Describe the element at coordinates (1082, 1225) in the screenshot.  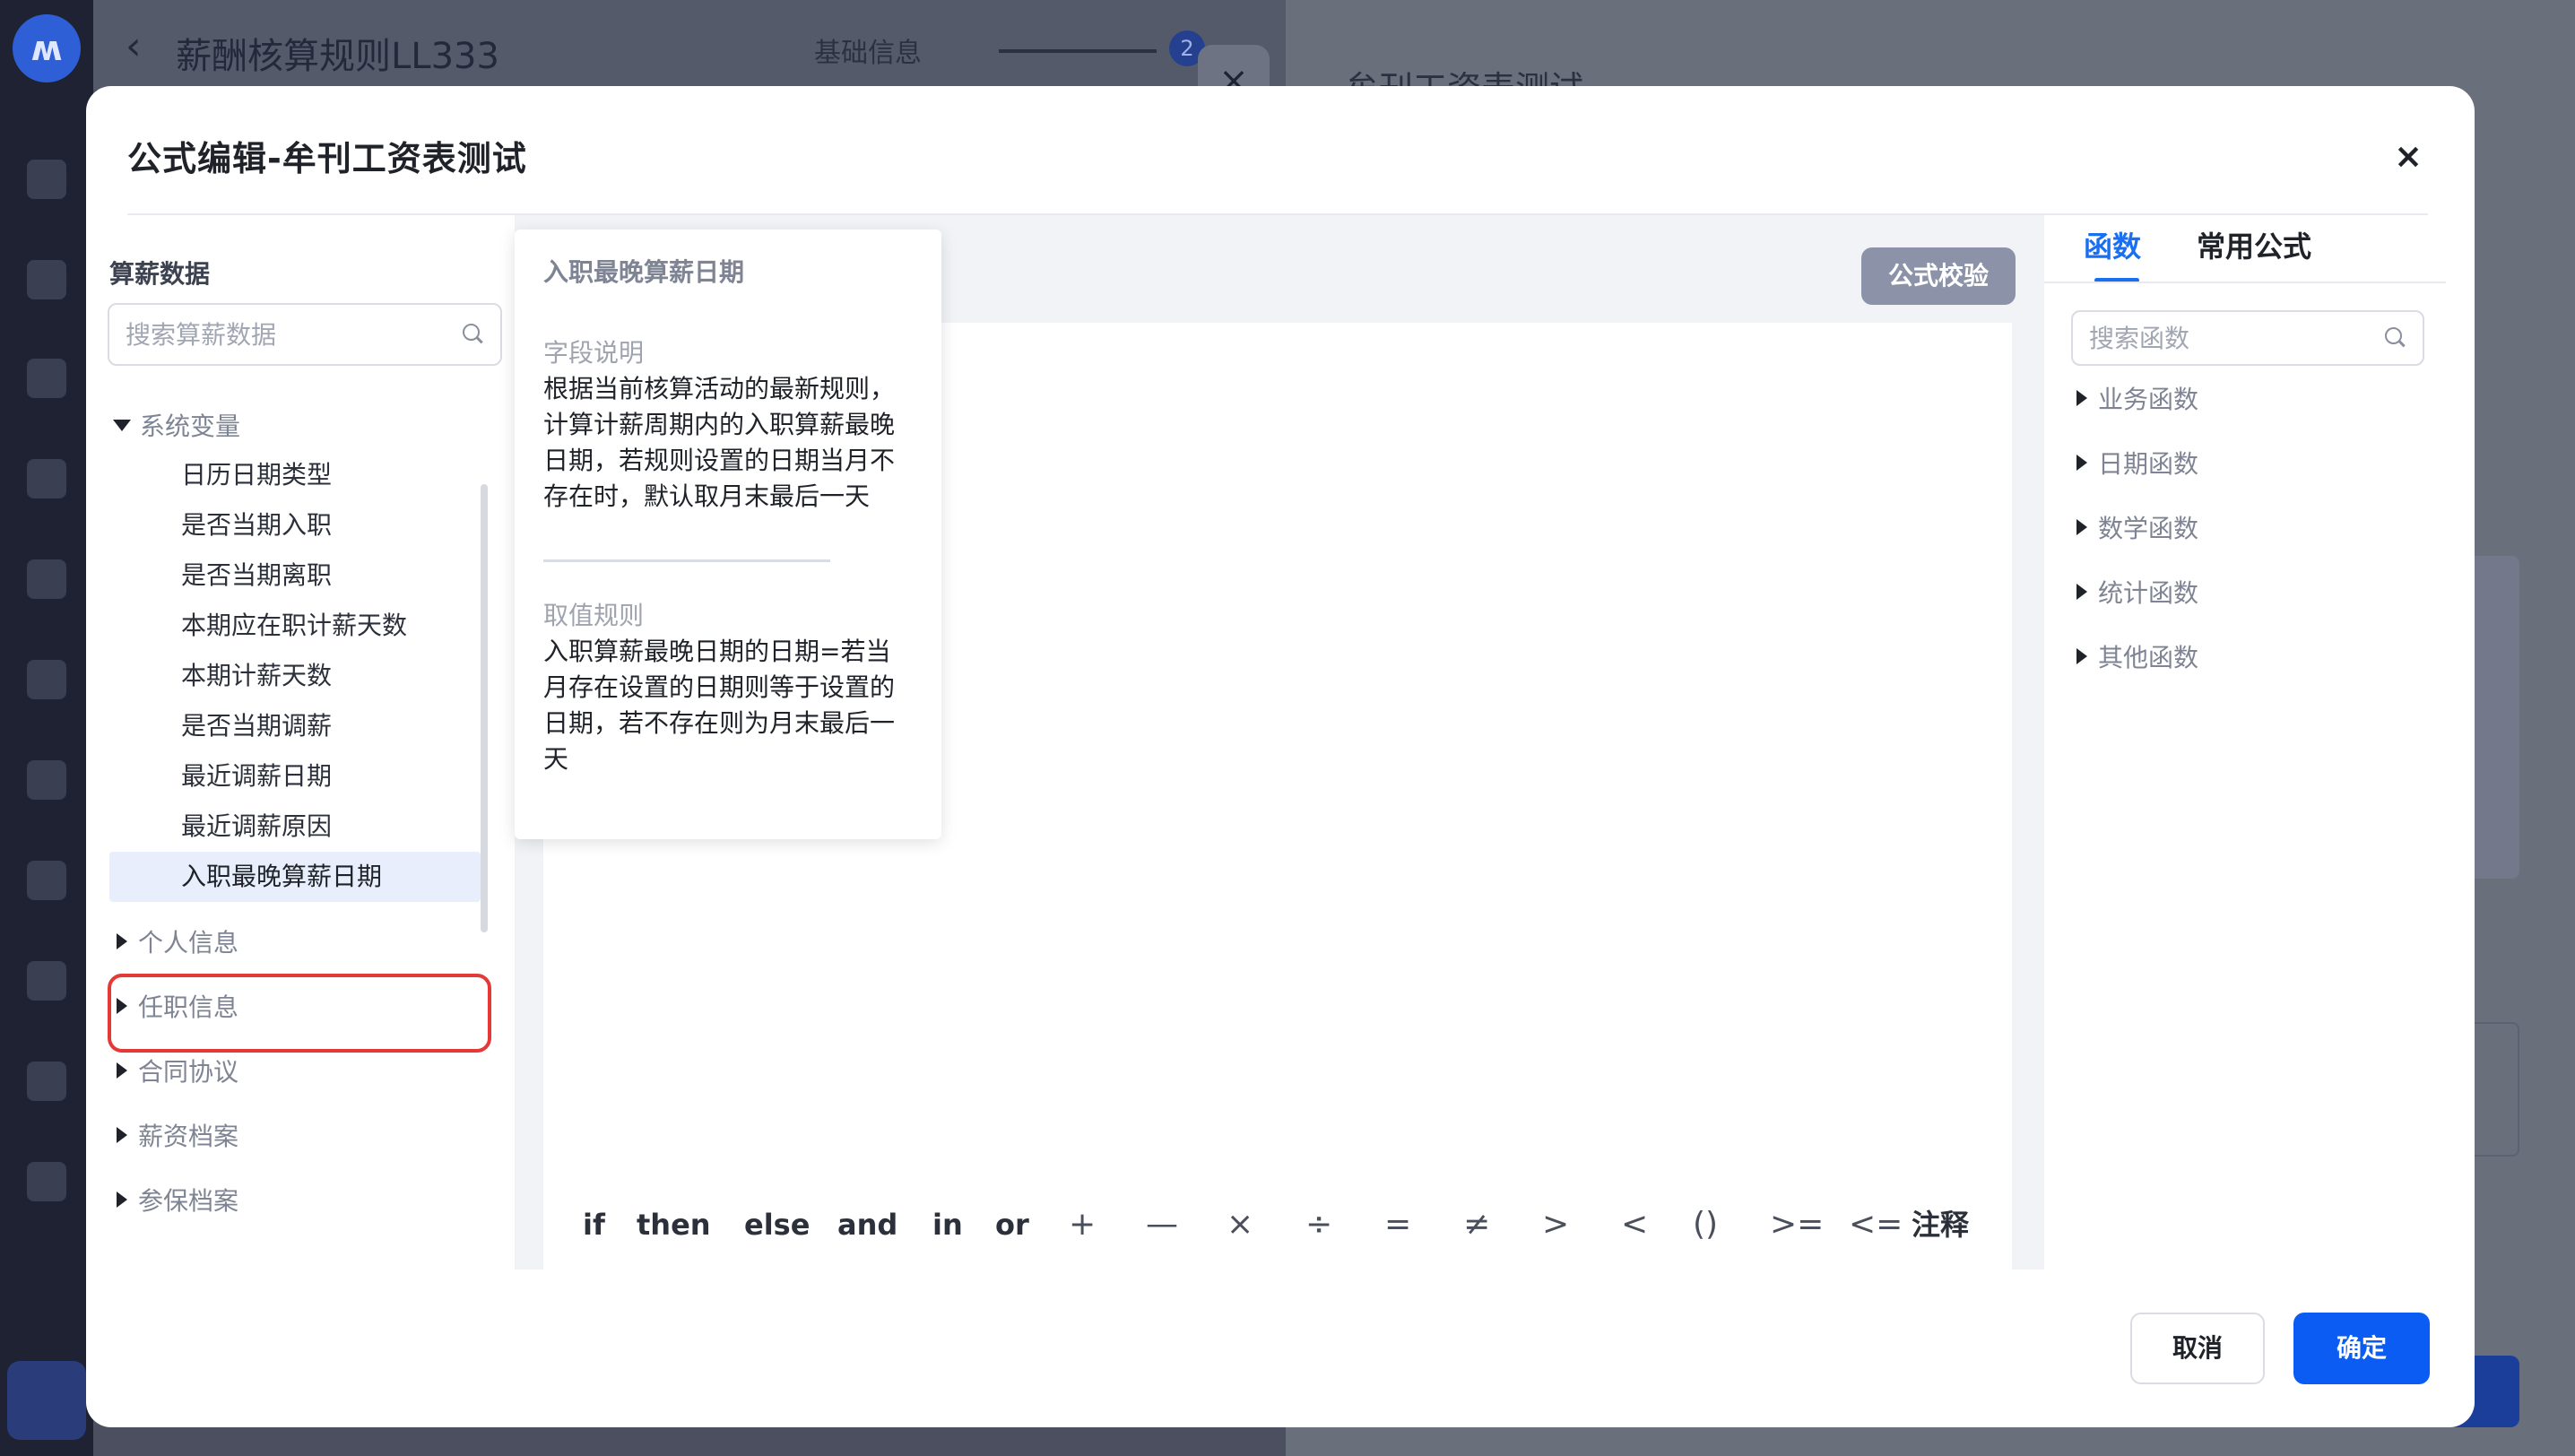
I see `operator-plus: +` at that location.